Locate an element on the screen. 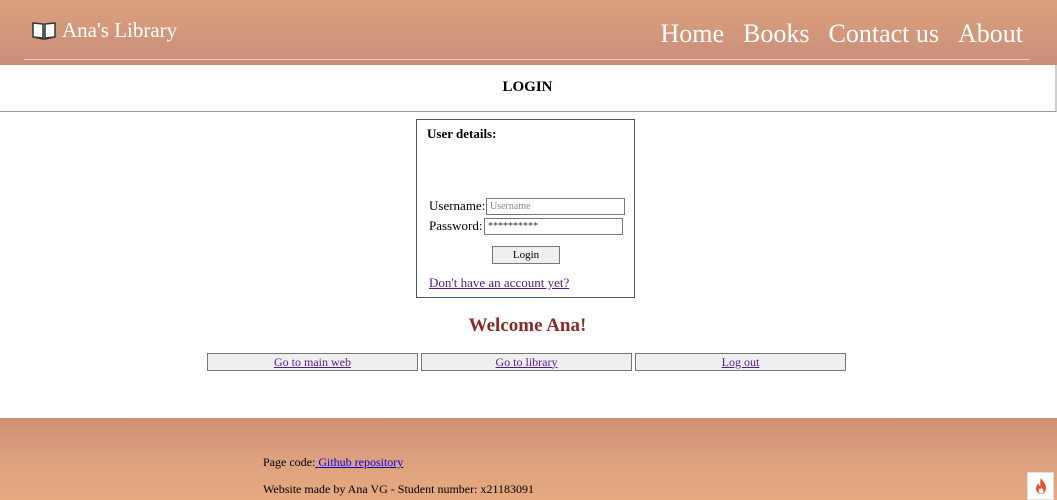 Image resolution: width=1057 pixels, height=500 pixels. password-label: Password: is located at coordinates (456, 225).